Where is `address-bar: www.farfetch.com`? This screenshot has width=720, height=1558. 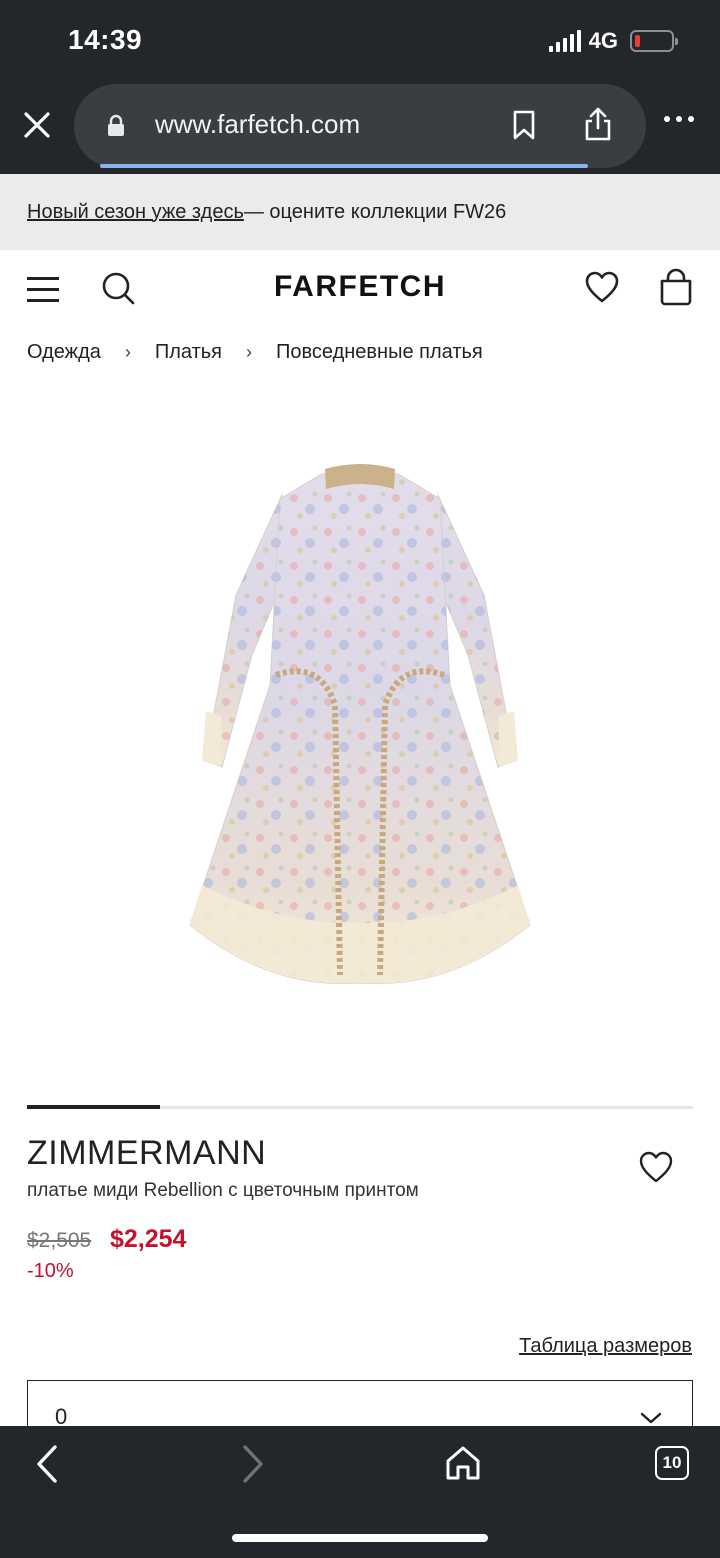 address-bar: www.farfetch.com is located at coordinates (360, 126).